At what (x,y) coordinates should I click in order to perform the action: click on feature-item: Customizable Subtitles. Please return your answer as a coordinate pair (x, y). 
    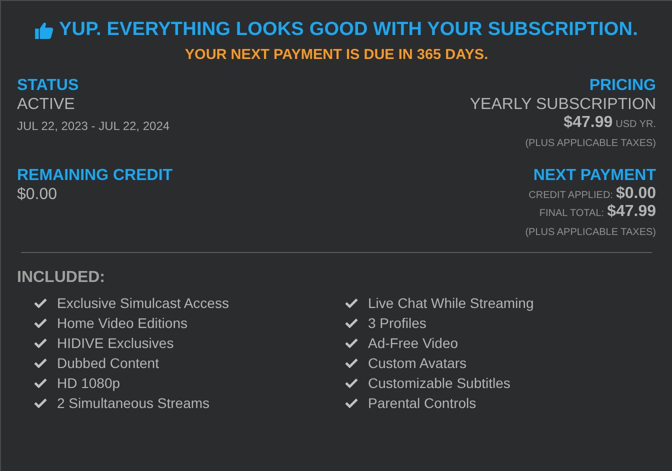
    Looking at the image, I should click on (439, 383).